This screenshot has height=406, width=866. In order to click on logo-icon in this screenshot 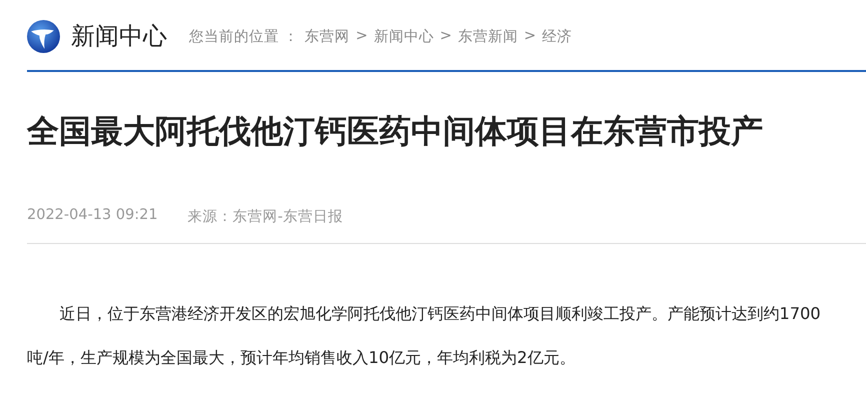, I will do `click(43, 36)`.